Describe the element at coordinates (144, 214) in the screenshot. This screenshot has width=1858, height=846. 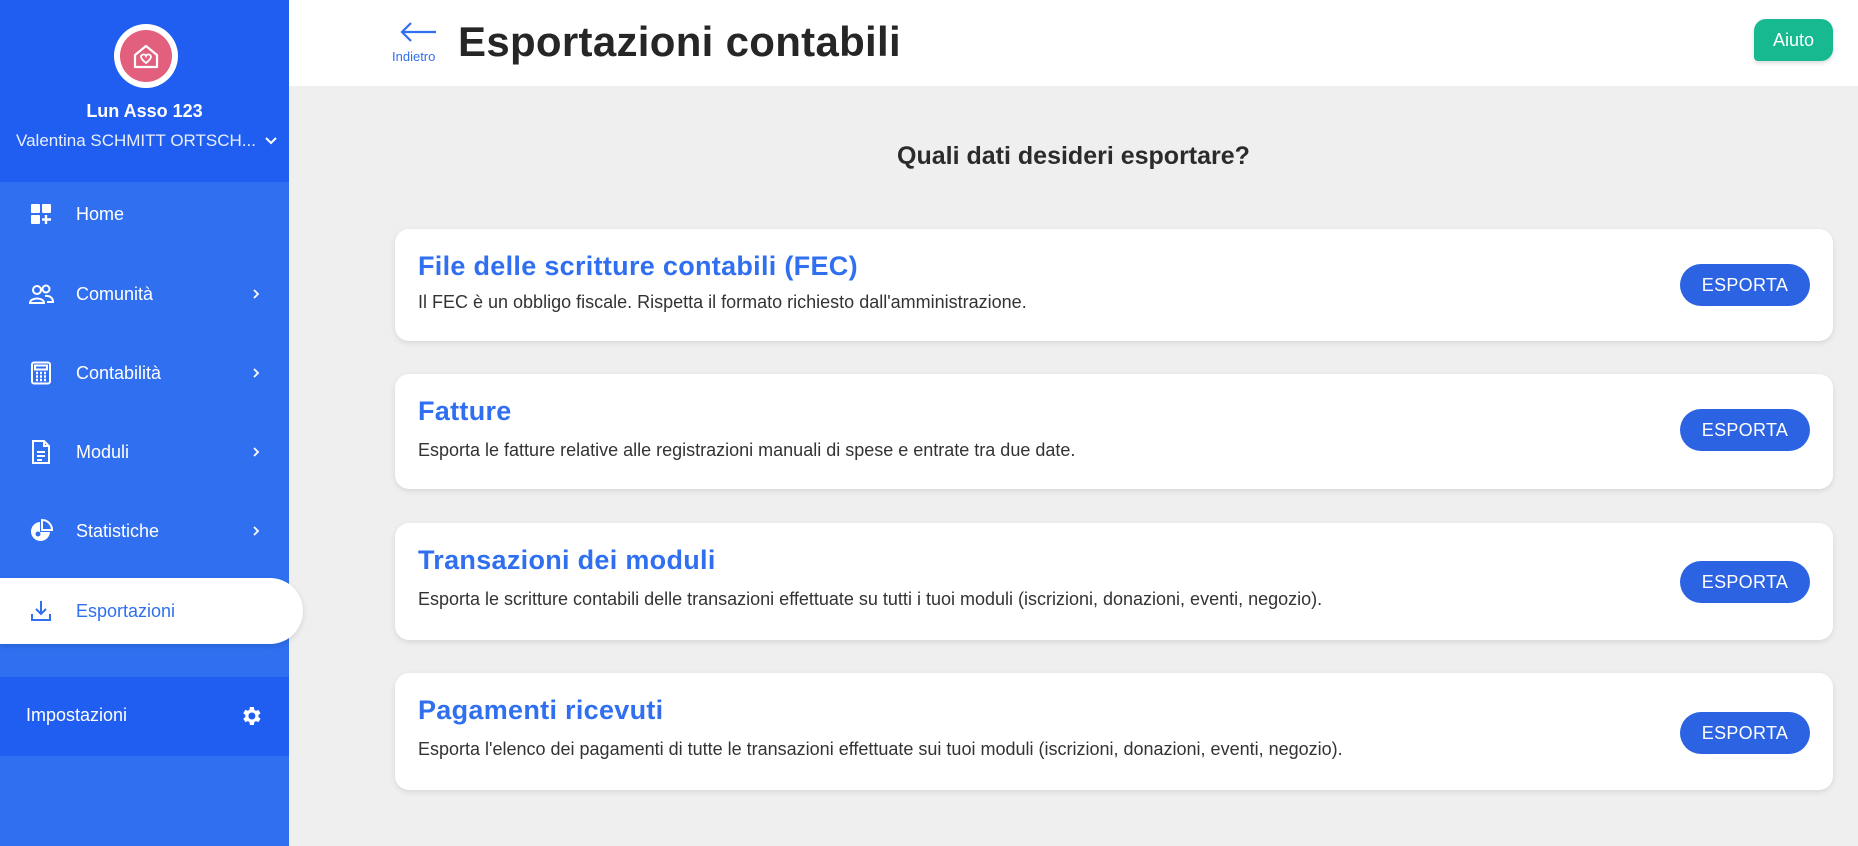
I see `sidebar-item-home: Home` at that location.